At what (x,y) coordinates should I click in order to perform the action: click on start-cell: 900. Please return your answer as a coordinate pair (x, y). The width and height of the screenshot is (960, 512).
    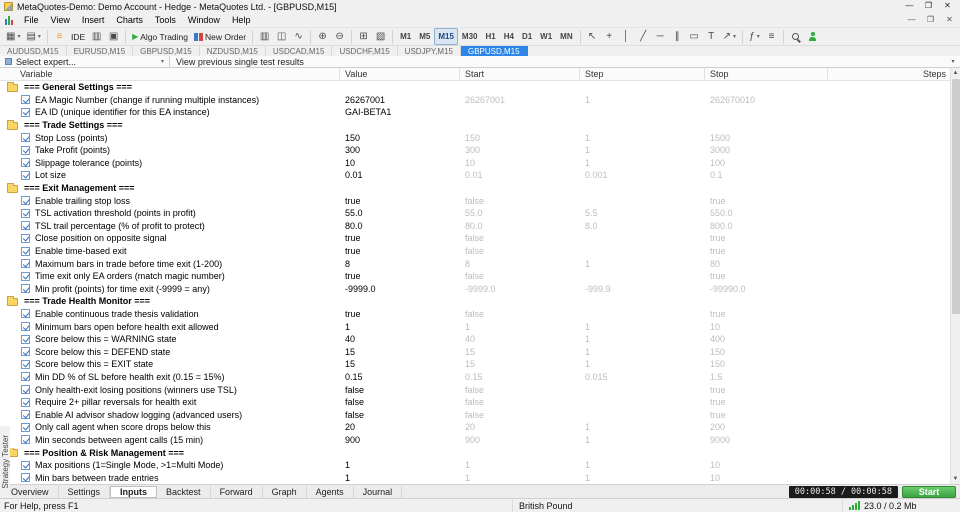
    Looking at the image, I should click on (520, 440).